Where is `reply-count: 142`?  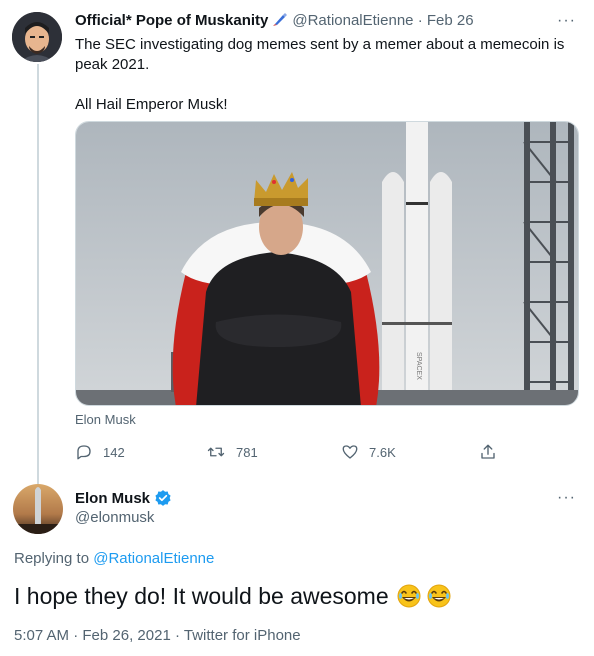 reply-count: 142 is located at coordinates (114, 452).